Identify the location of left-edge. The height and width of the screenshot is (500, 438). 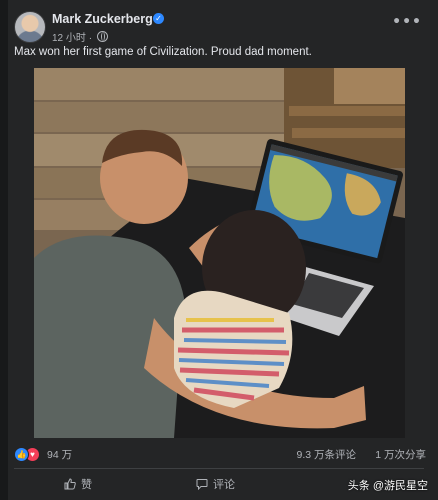
(4, 250).